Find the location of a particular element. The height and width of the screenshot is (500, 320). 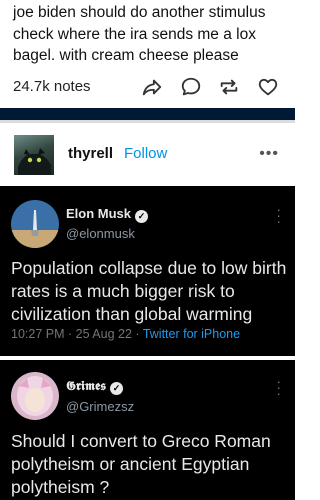

tweet-author-handle: @elonmusk is located at coordinates (100, 233).